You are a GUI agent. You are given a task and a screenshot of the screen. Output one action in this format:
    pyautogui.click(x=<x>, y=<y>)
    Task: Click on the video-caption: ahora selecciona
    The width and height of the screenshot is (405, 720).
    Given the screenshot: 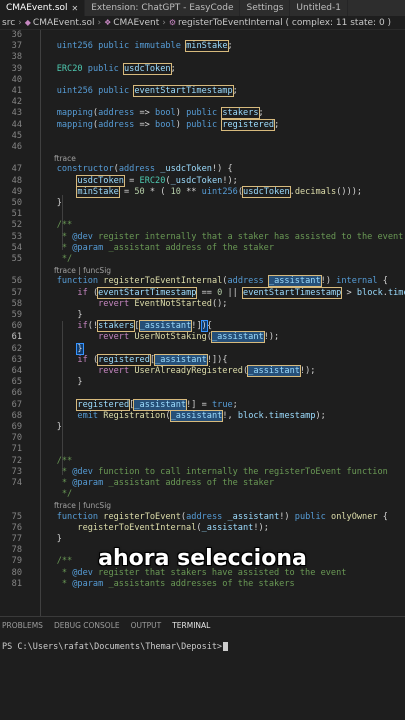 What is the action you would take?
    pyautogui.click(x=202, y=558)
    